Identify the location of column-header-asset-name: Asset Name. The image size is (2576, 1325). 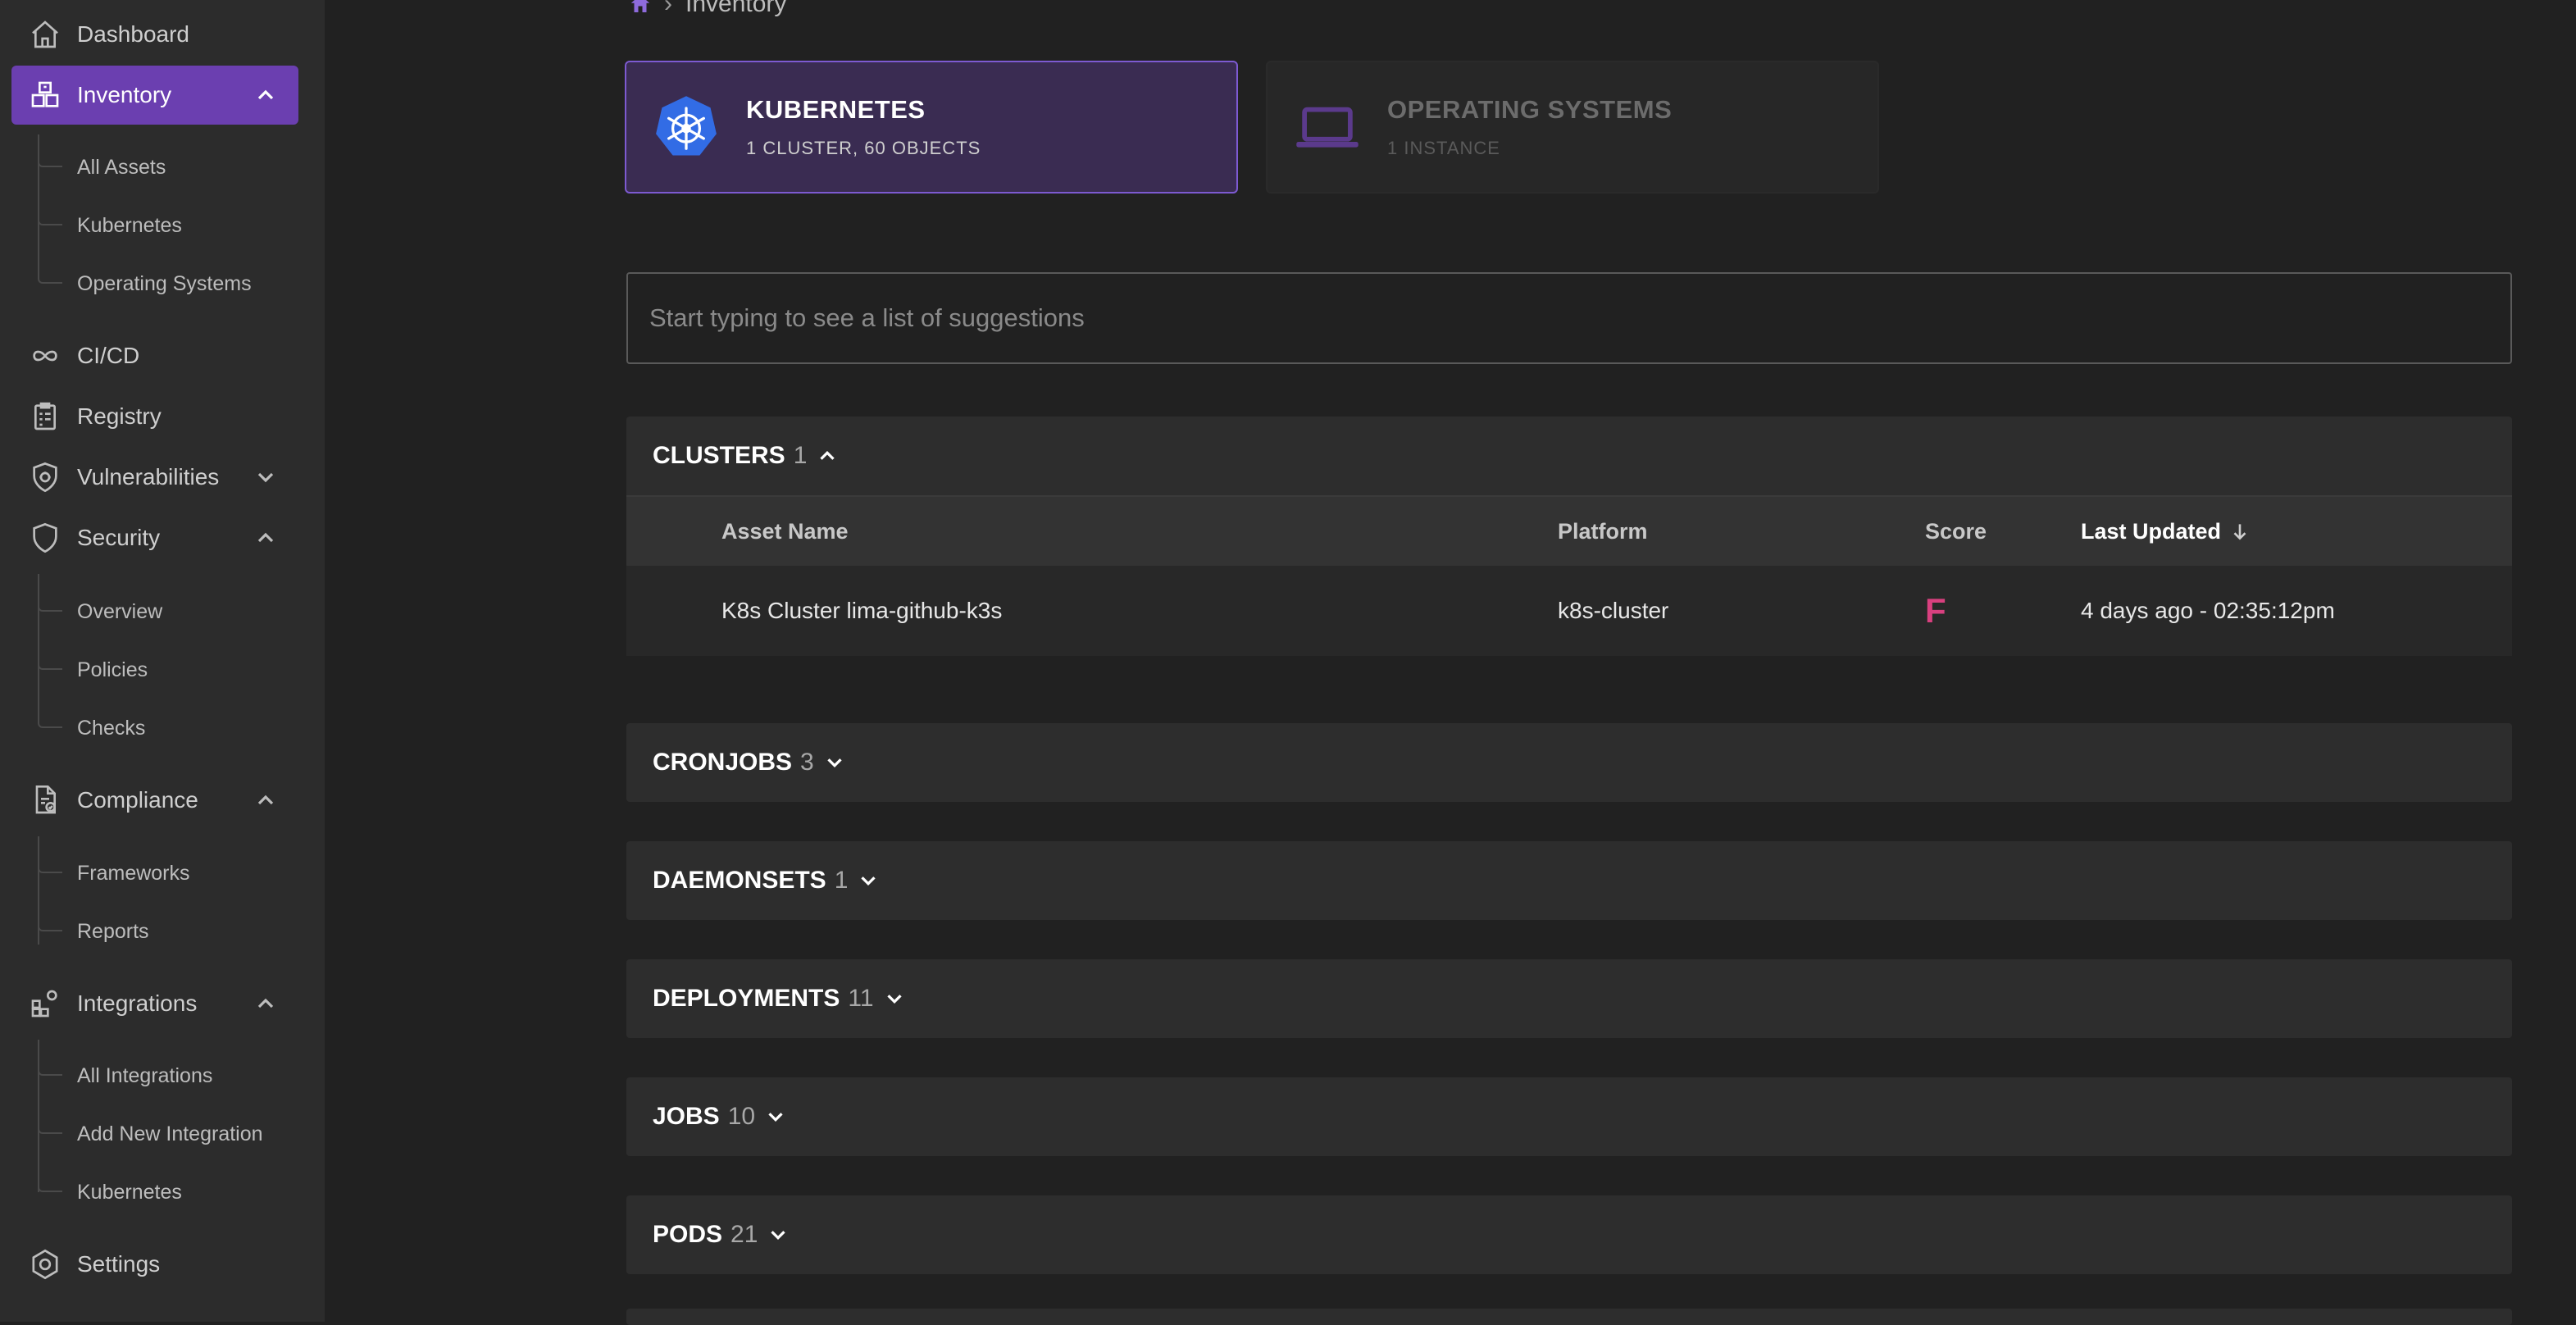
(785, 531).